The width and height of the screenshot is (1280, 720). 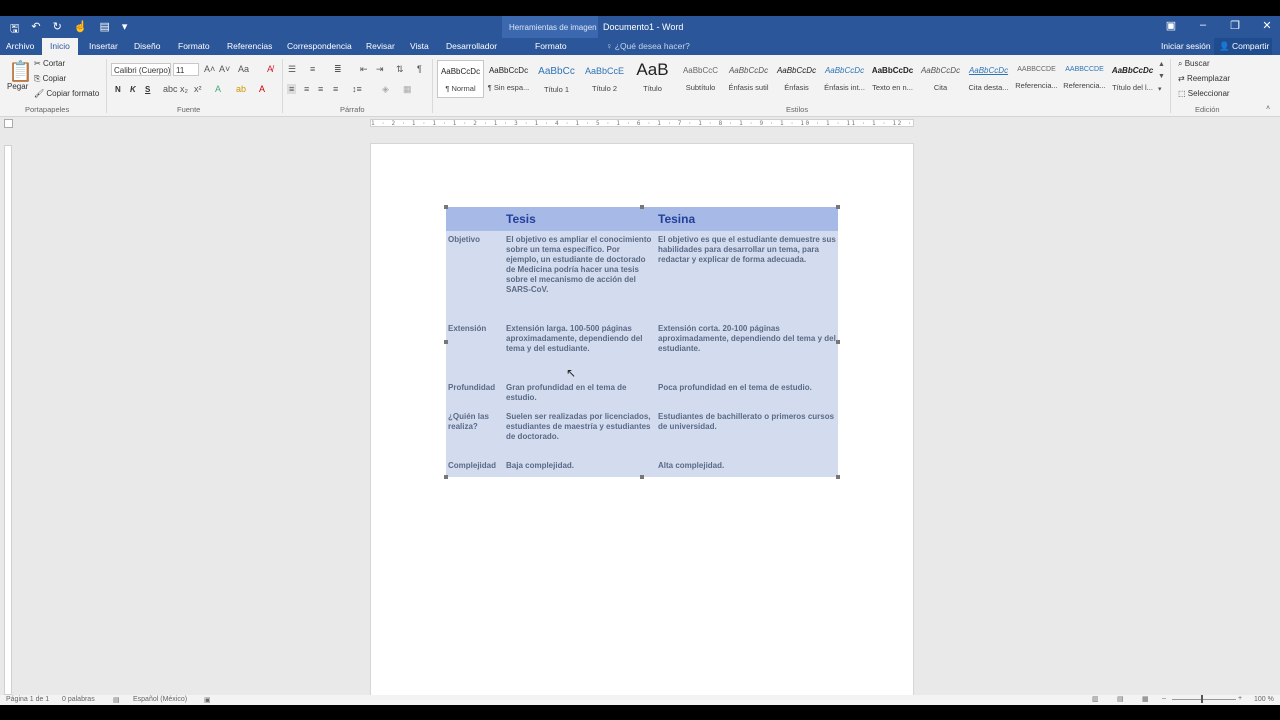 I want to click on grow-font-icon: A˄, so click(x=209, y=69).